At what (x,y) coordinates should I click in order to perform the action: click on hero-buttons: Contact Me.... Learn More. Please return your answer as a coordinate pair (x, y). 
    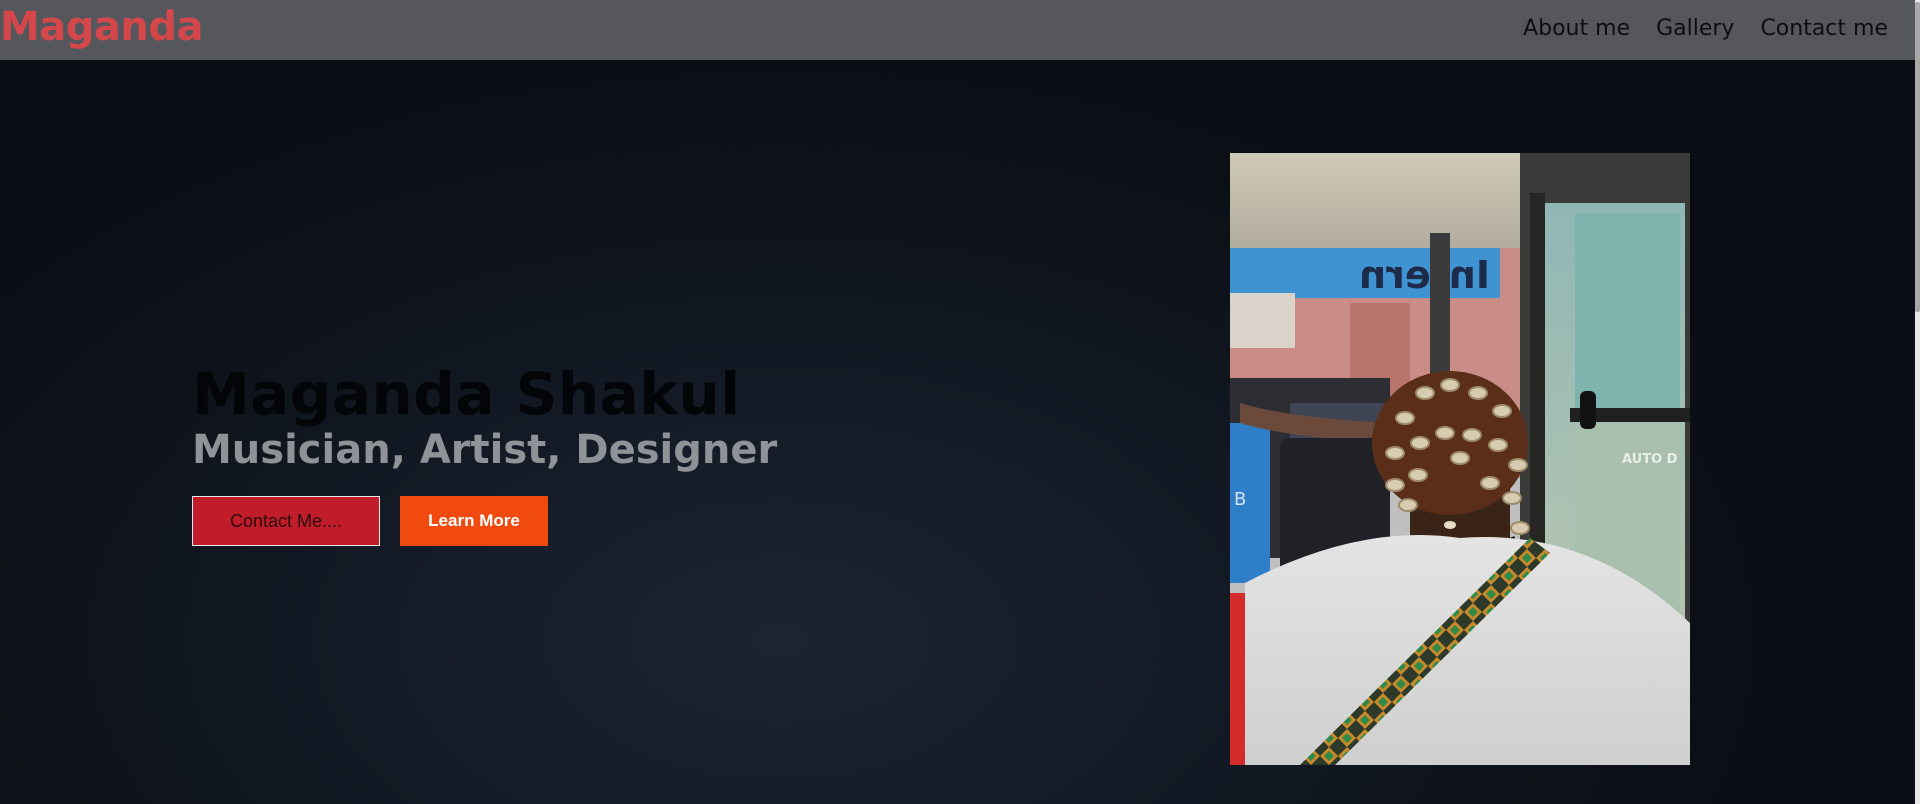
    Looking at the image, I should click on (484, 521).